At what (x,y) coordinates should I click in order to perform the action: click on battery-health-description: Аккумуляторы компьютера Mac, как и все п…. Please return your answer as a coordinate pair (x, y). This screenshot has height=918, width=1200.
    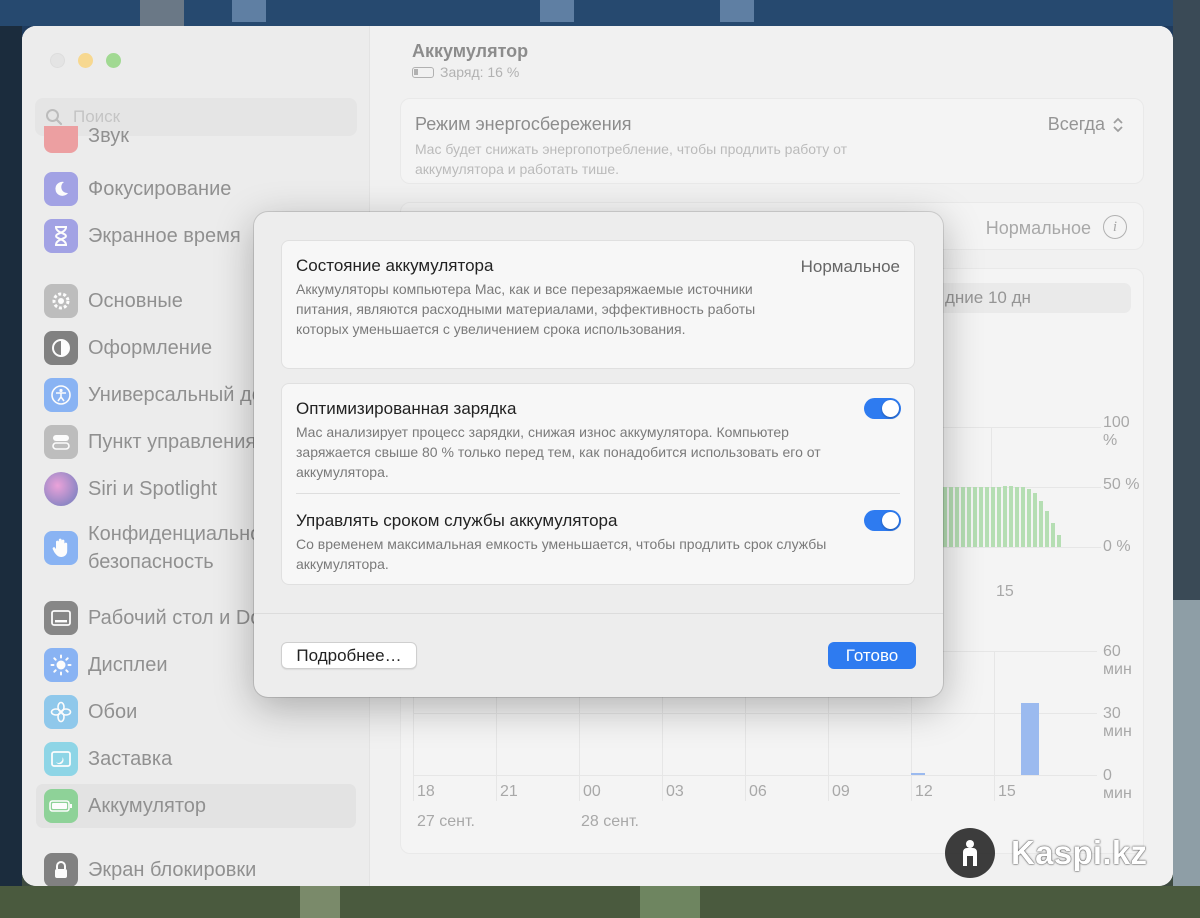
    Looking at the image, I should click on (526, 309).